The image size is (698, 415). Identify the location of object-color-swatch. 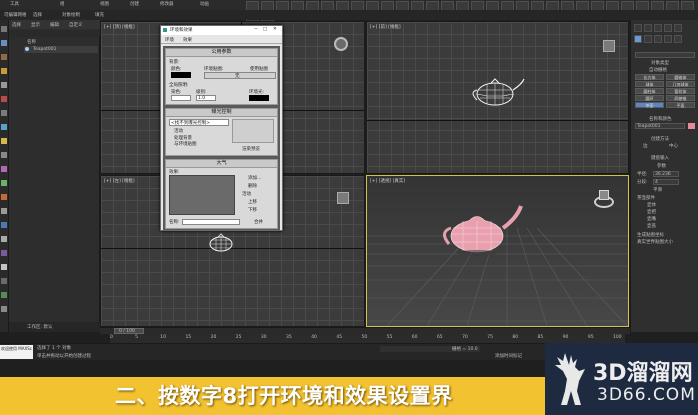
(691, 126).